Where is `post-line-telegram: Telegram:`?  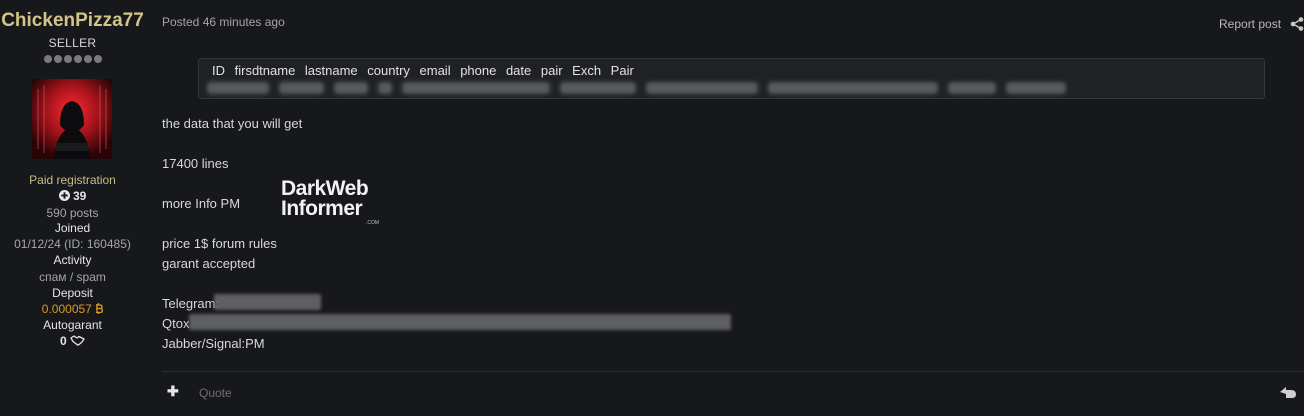
post-line-telegram: Telegram: is located at coordinates (191, 303).